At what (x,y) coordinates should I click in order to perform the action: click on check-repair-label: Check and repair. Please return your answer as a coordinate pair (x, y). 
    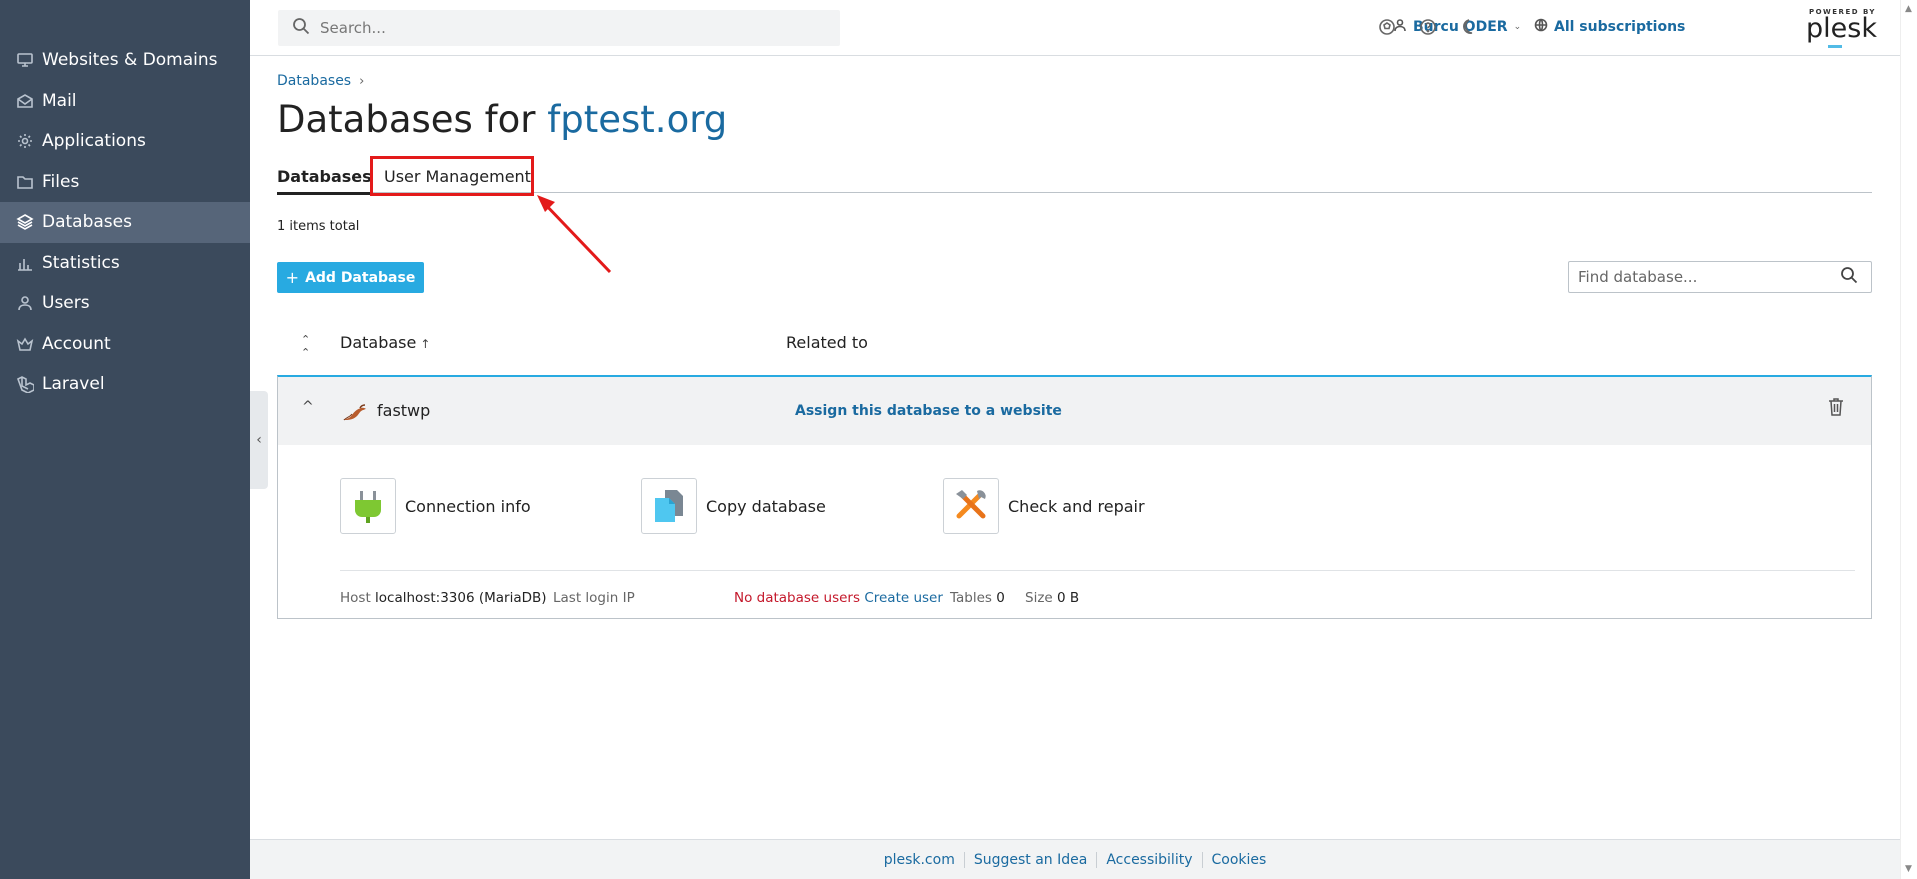
    Looking at the image, I should click on (1076, 506).